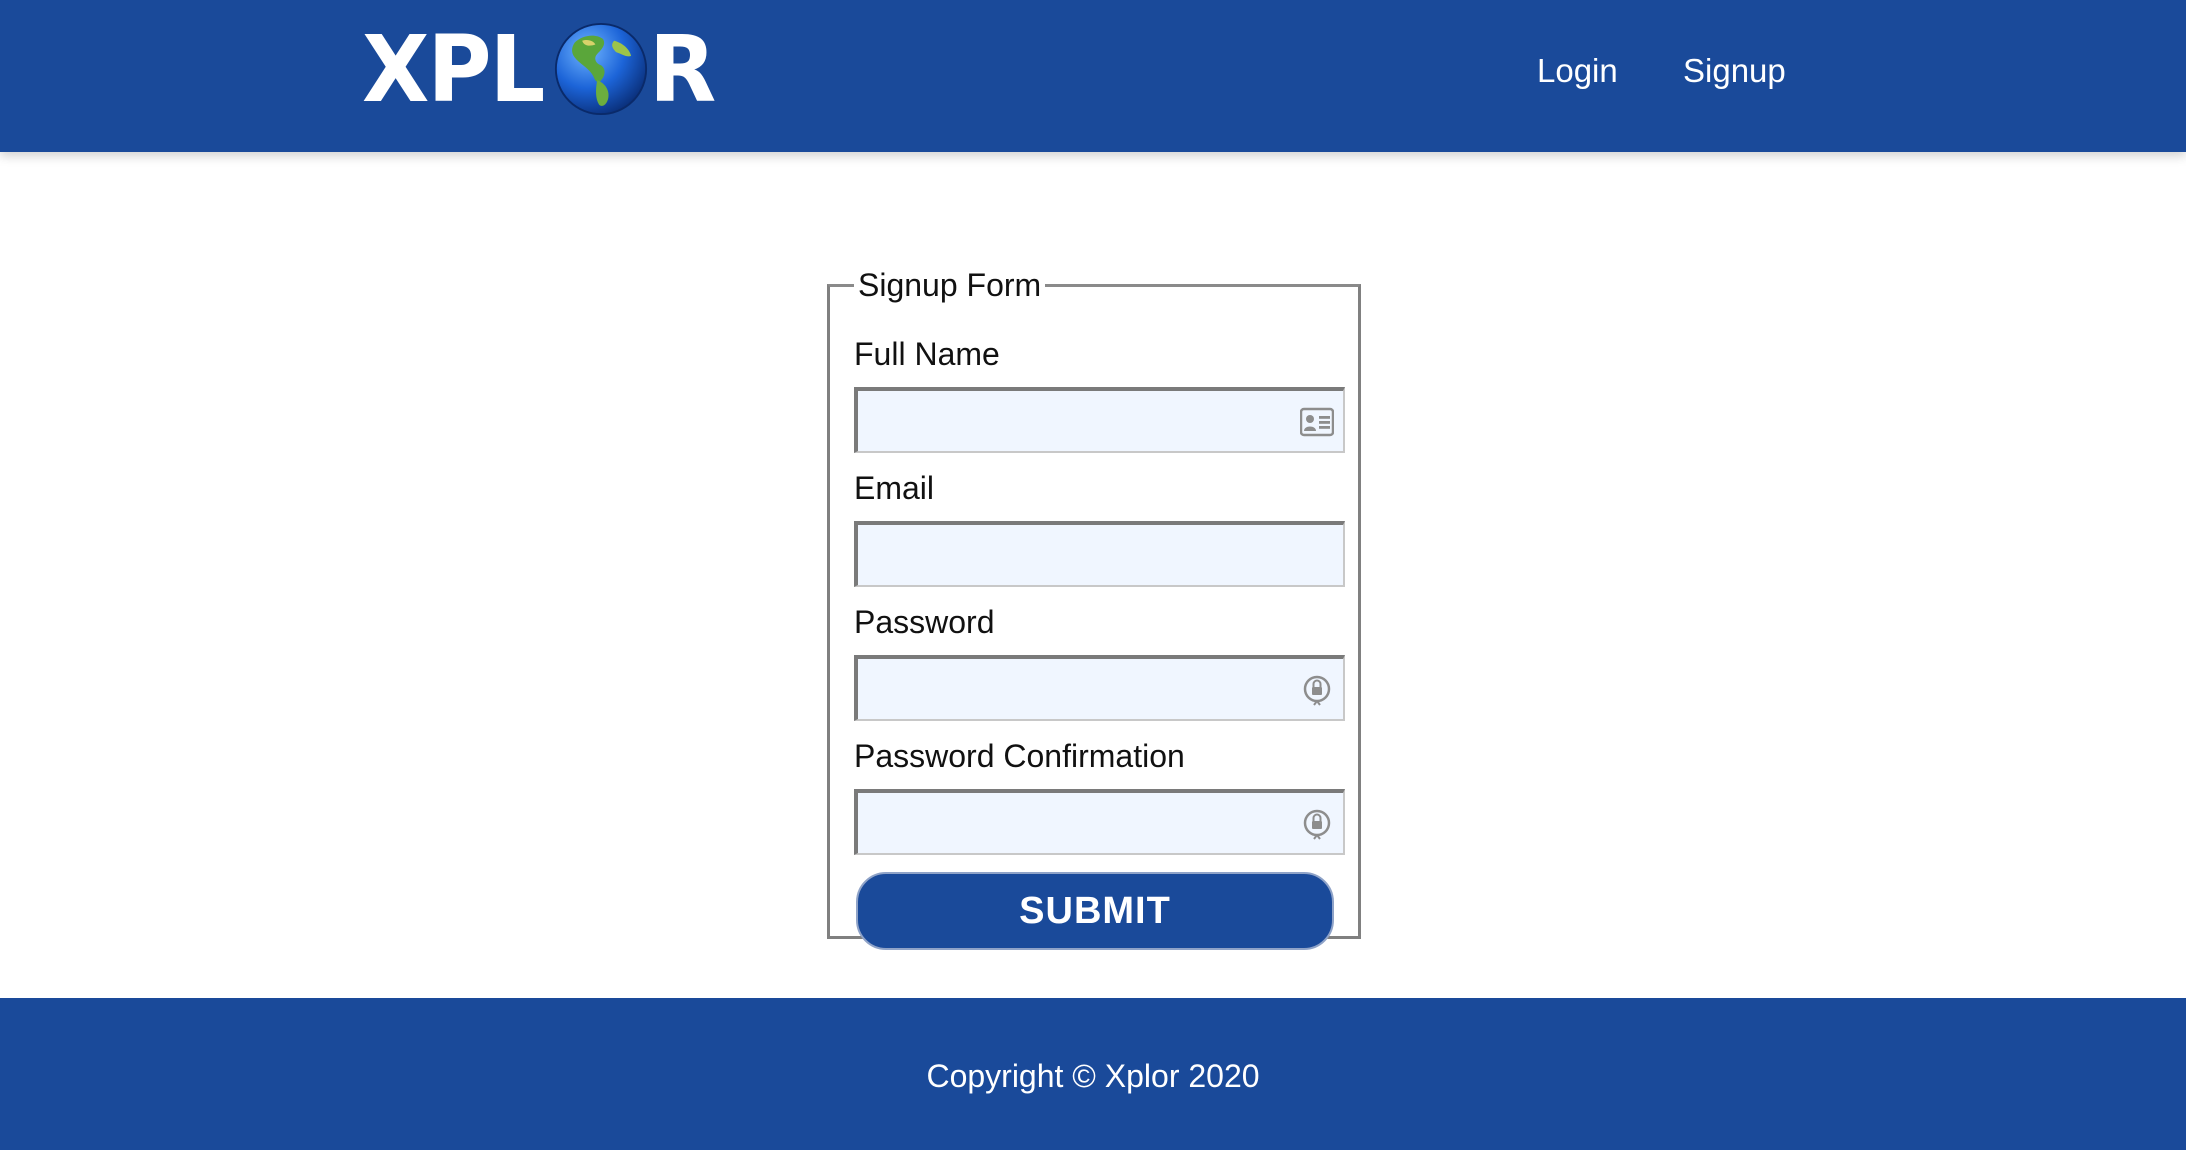 The image size is (2186, 1150). Describe the element at coordinates (924, 622) in the screenshot. I see `password-label: Password` at that location.